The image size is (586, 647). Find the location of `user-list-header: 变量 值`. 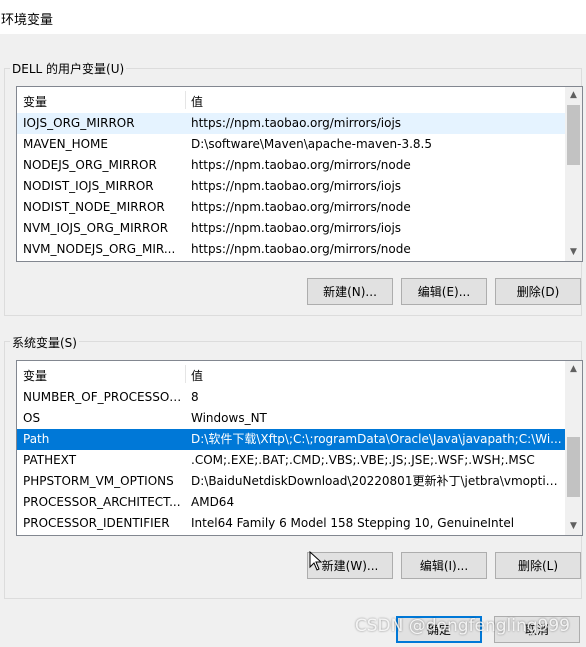

user-list-header: 变量 值 is located at coordinates (299, 99).